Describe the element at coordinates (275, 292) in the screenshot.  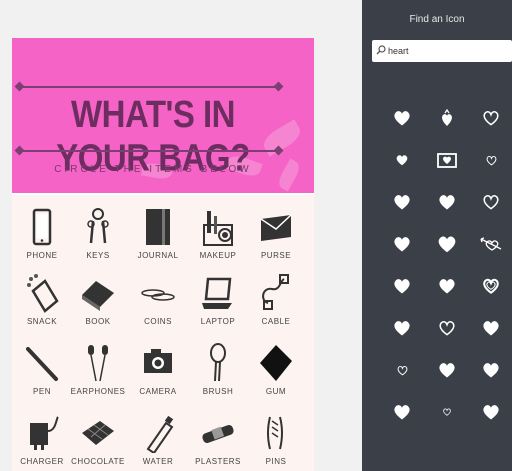
I see `cable-icon` at that location.